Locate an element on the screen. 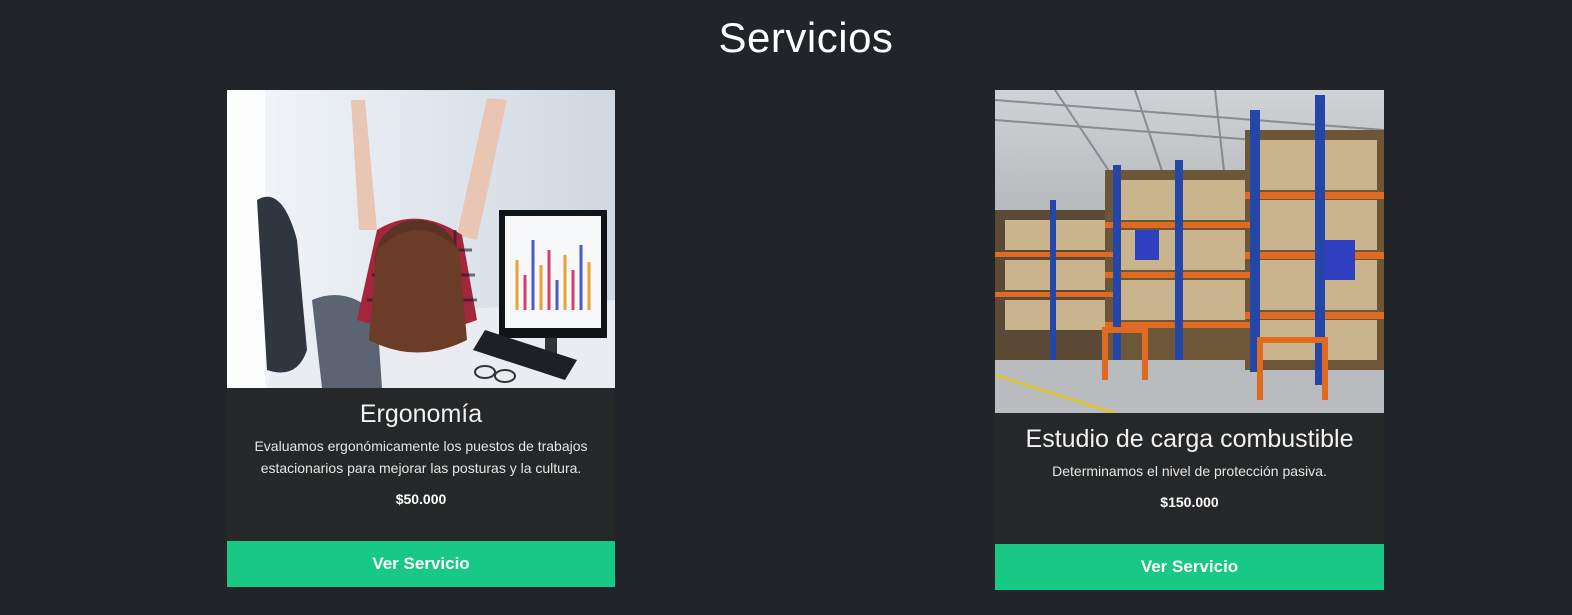  service-title: Estudio de carga combustible is located at coordinates (1189, 439).